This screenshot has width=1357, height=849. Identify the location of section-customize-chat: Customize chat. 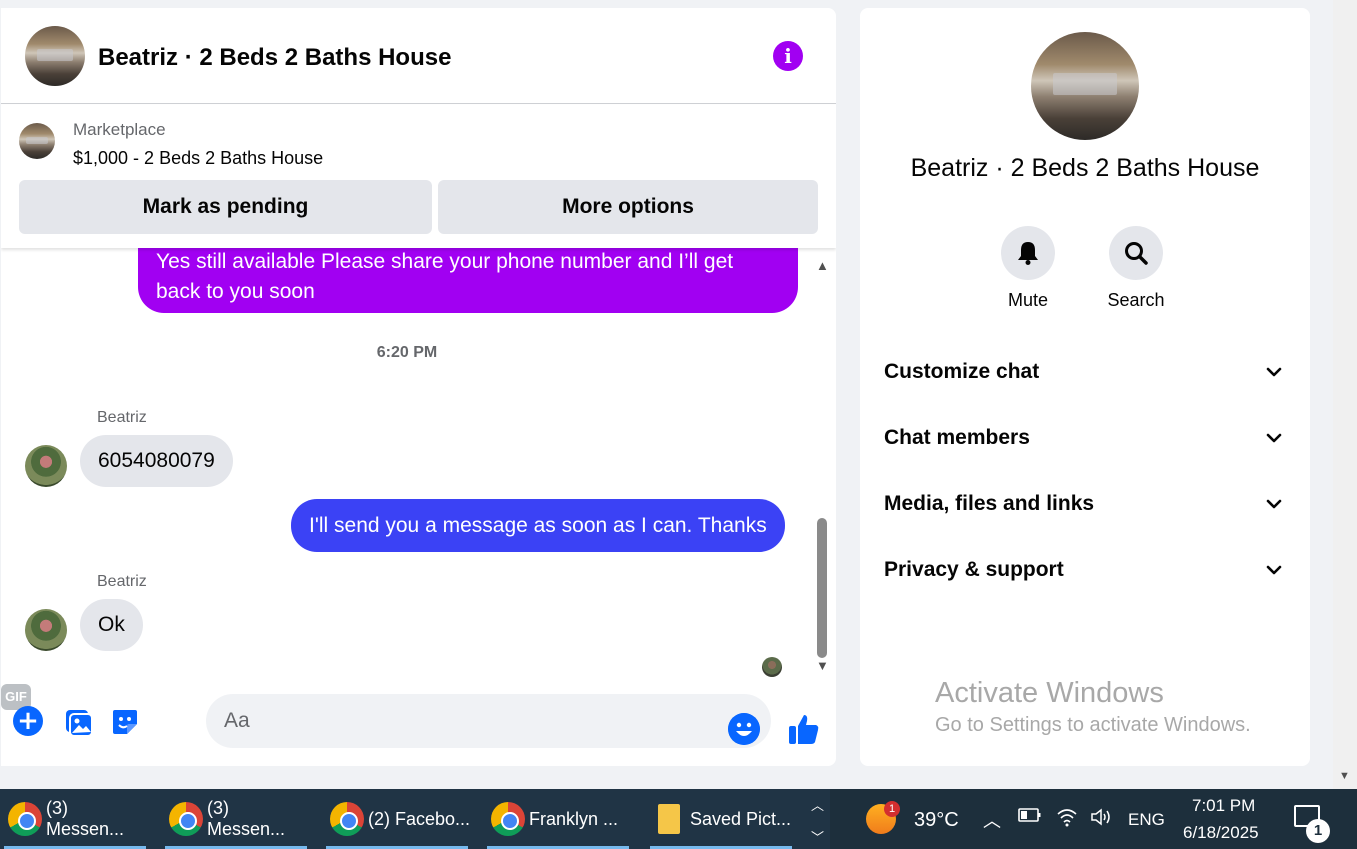
(1084, 372).